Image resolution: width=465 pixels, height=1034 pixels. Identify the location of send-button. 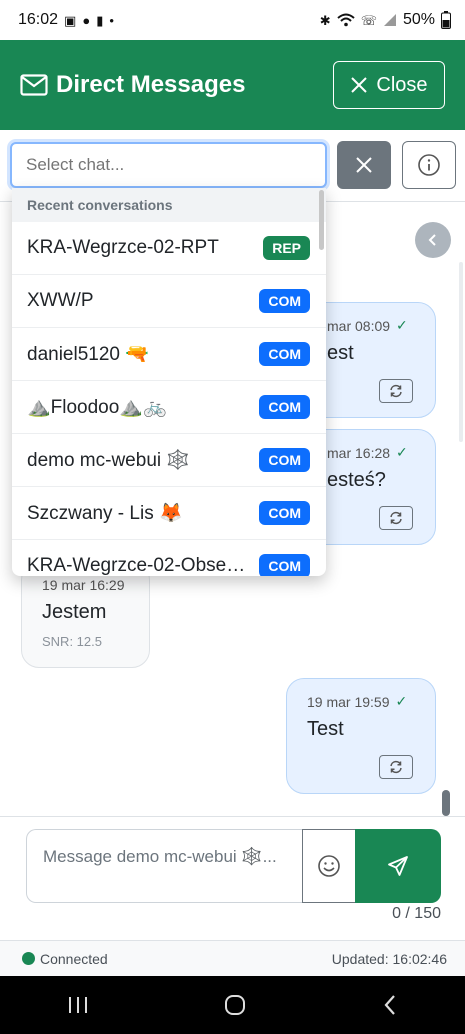
(398, 866).